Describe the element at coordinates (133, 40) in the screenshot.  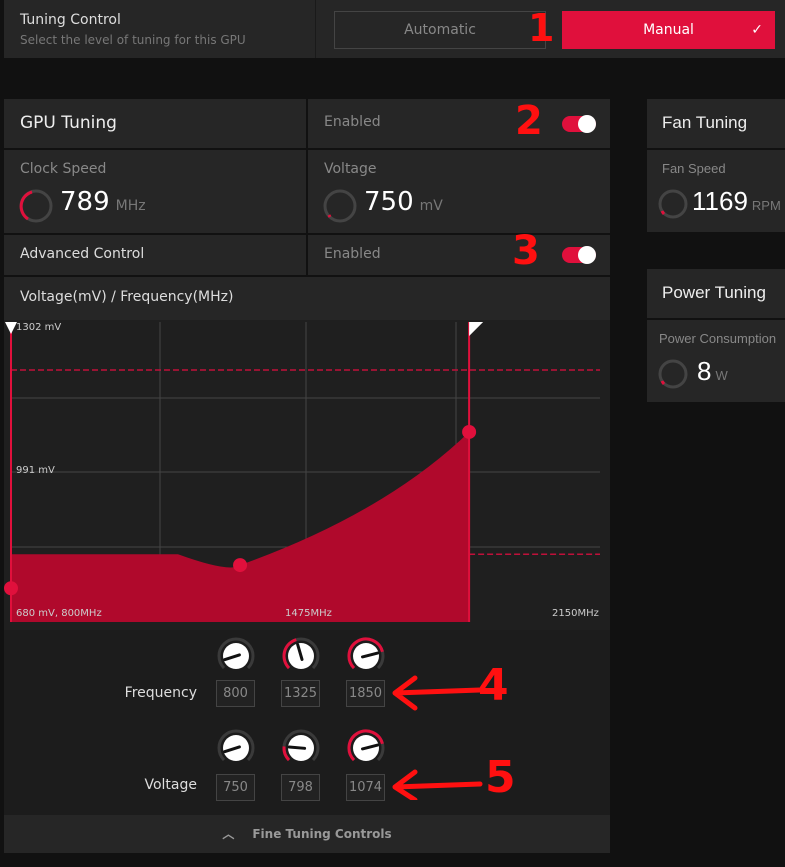
I see `tuning-control-subtitle: Select the level of tuning for this GPU` at that location.